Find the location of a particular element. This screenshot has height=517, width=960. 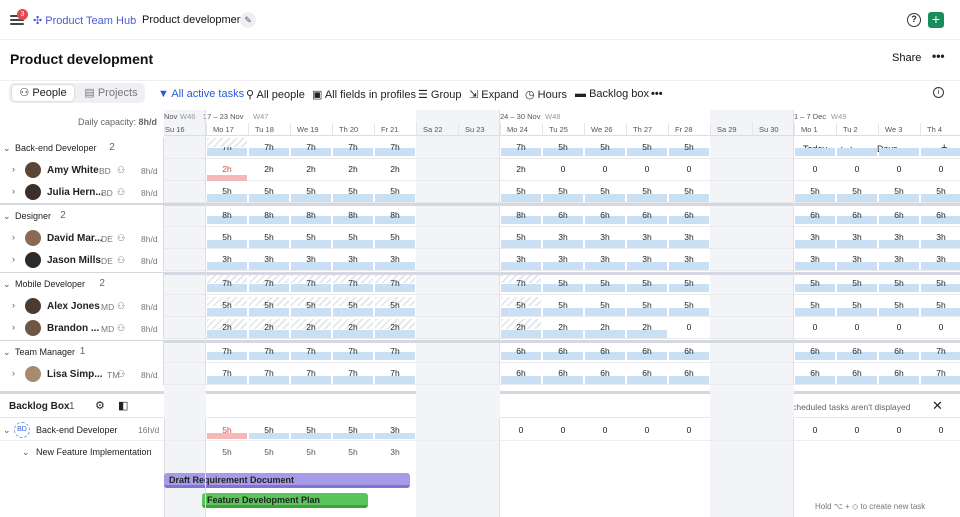

people-tab: ⚇ People is located at coordinates (43, 93).